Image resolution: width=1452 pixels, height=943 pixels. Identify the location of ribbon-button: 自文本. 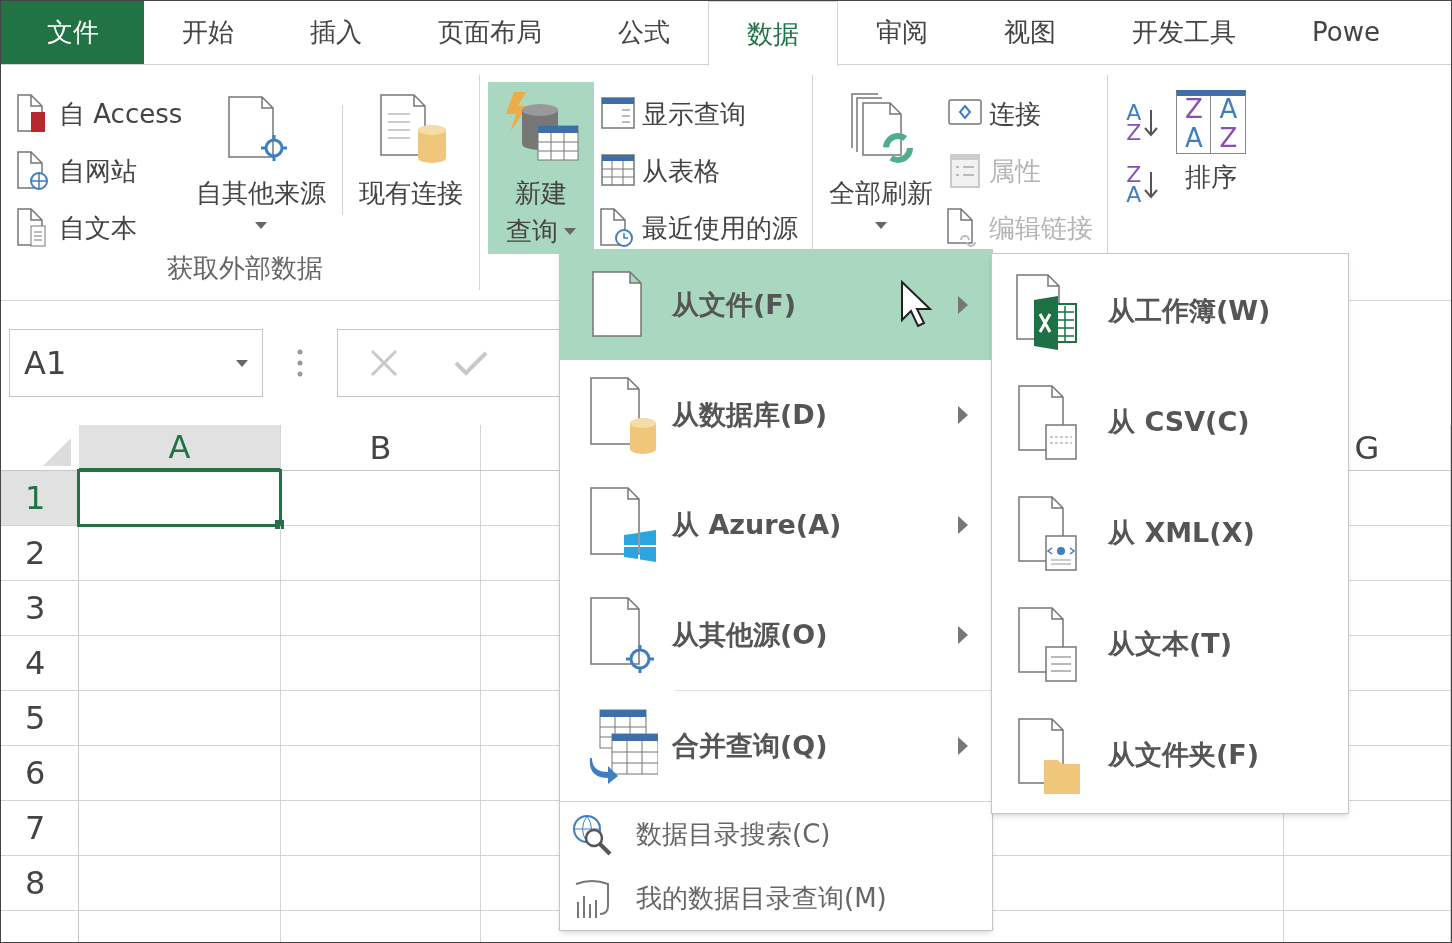
(100, 228).